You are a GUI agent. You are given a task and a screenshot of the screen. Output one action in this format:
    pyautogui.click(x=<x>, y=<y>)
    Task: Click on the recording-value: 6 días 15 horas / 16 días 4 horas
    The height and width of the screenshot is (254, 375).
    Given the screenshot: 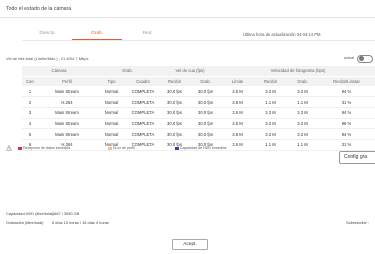 What is the action you would take?
    pyautogui.click(x=80, y=222)
    